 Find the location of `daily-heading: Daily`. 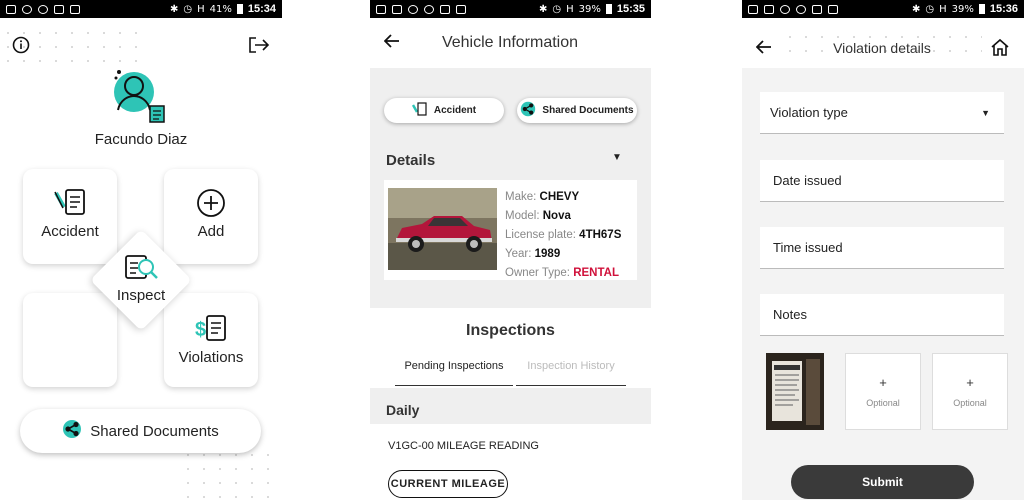

daily-heading: Daily is located at coordinates (403, 410).